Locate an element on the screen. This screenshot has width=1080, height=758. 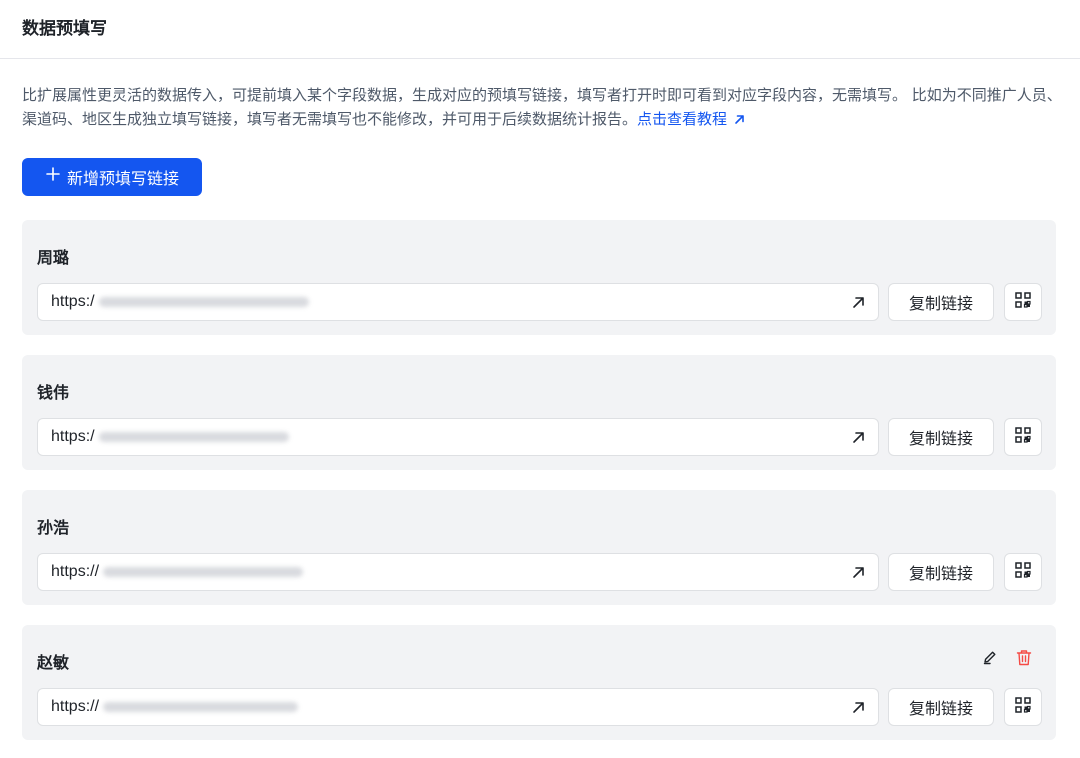
prefill-link-card: 钱伟 https:/ 复制链接 is located at coordinates (539, 412).